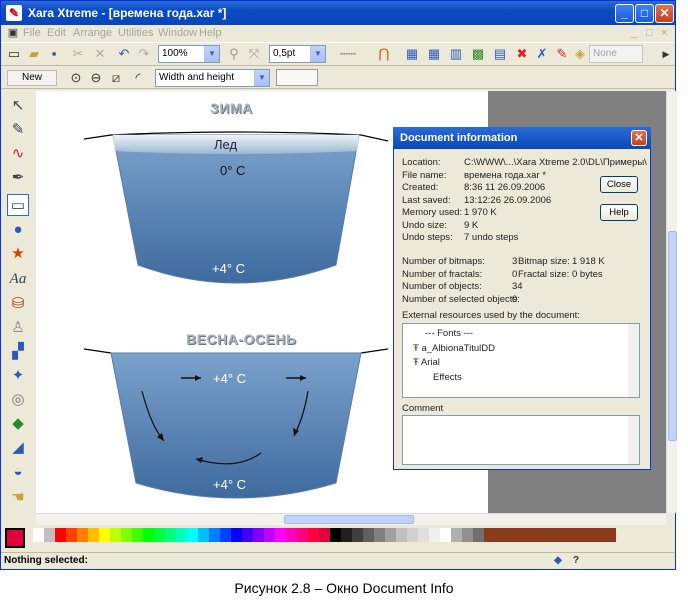  What do you see at coordinates (210, 33) in the screenshot?
I see `menu-help: Help` at bounding box center [210, 33].